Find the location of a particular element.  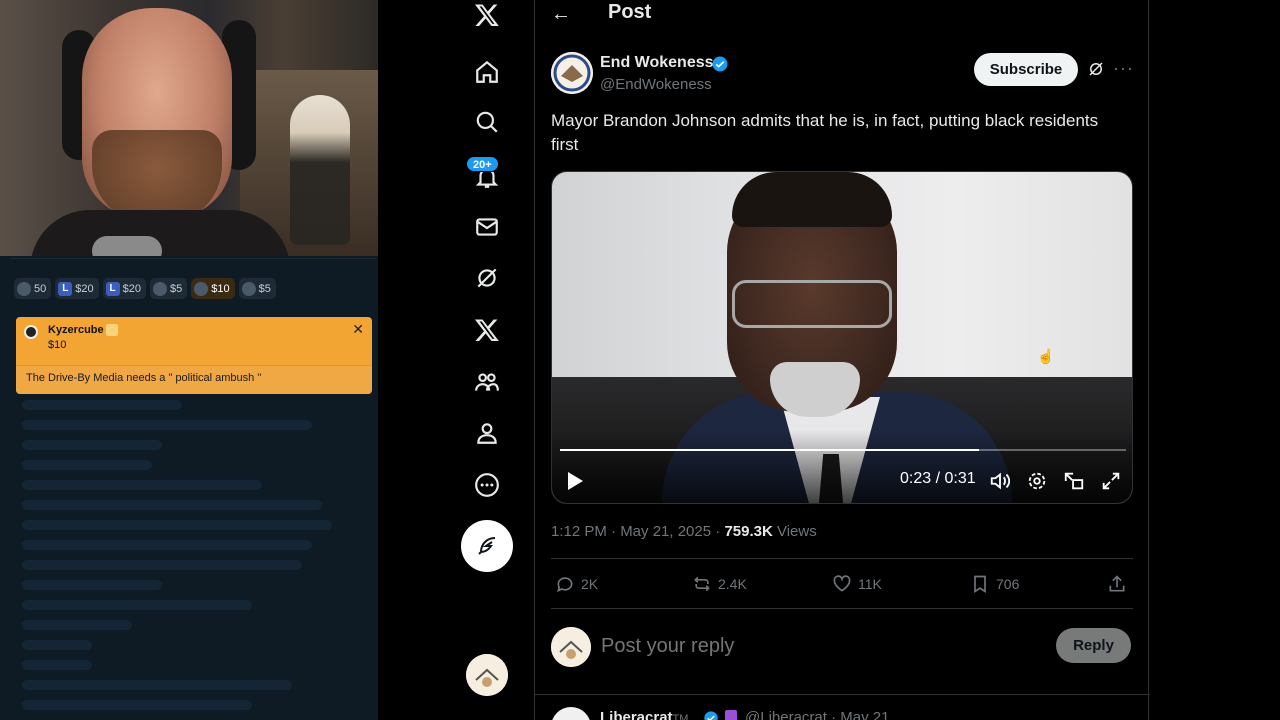

account-avatar is located at coordinates (487, 675).